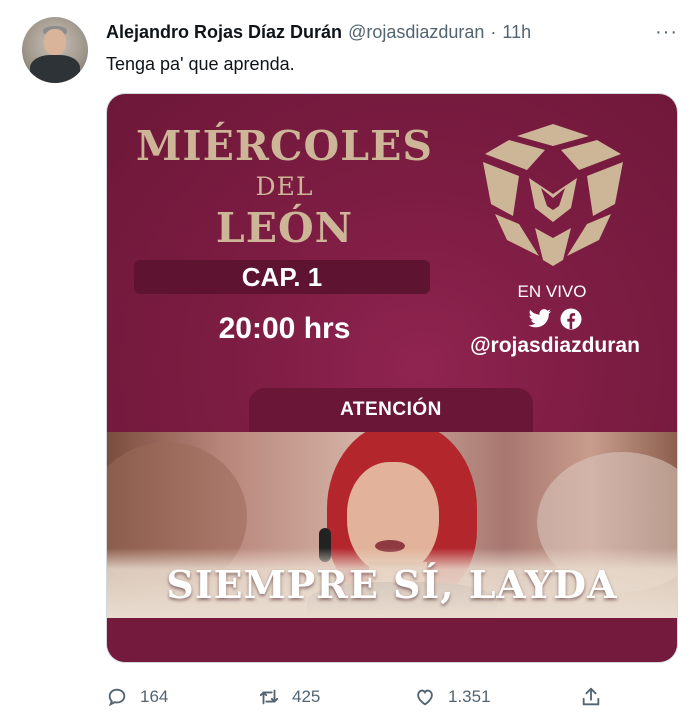 The height and width of the screenshot is (726, 700). What do you see at coordinates (552, 291) in the screenshot?
I see `live-label: EN VIVO` at bounding box center [552, 291].